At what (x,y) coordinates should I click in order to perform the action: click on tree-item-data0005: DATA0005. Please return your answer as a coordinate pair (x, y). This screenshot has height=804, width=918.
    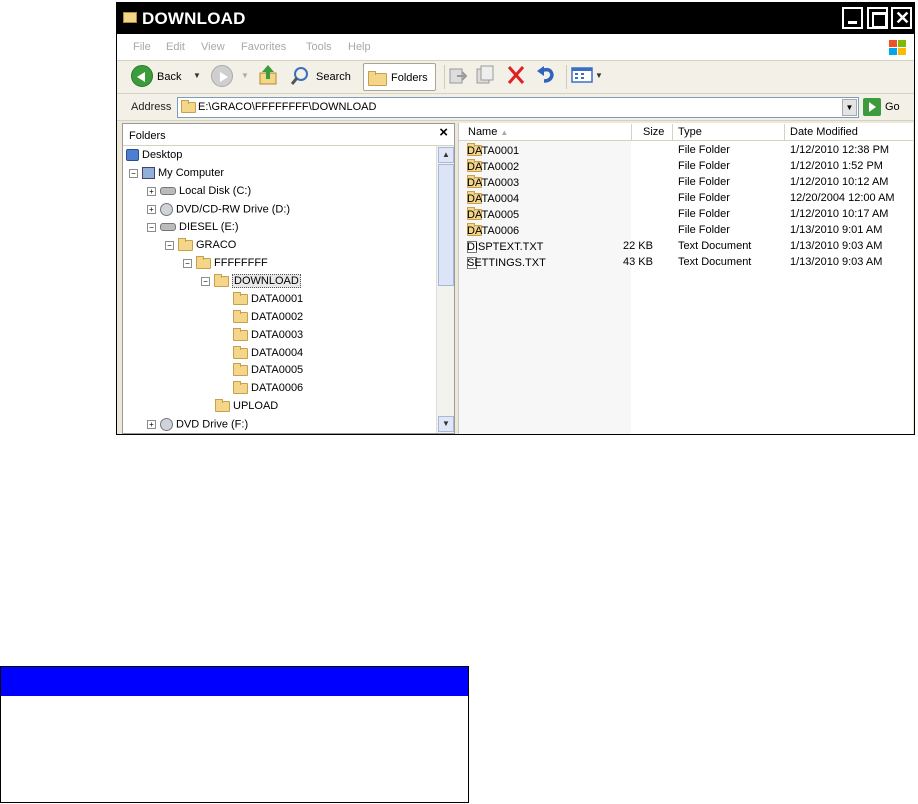
    Looking at the image, I should click on (268, 371).